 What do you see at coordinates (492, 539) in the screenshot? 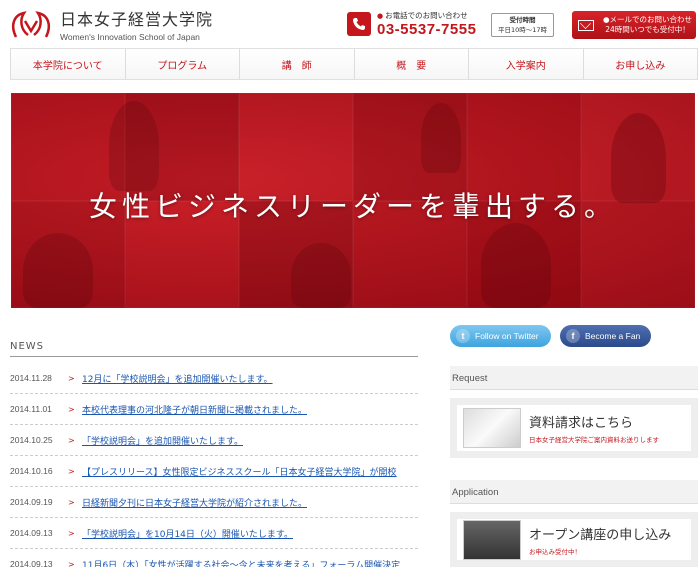
I see `lecture-hall-image` at bounding box center [492, 539].